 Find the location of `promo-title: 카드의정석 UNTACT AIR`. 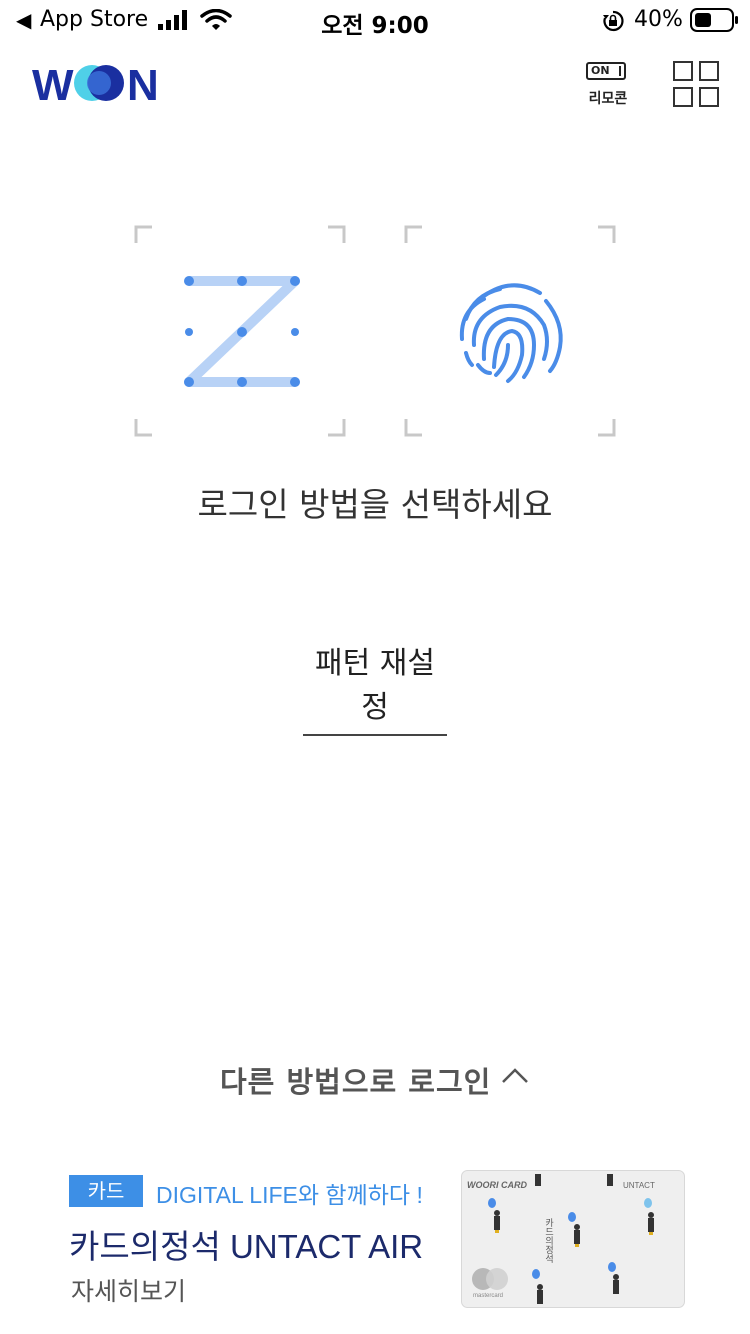

promo-title: 카드의정석 UNTACT AIR is located at coordinates (246, 1246).